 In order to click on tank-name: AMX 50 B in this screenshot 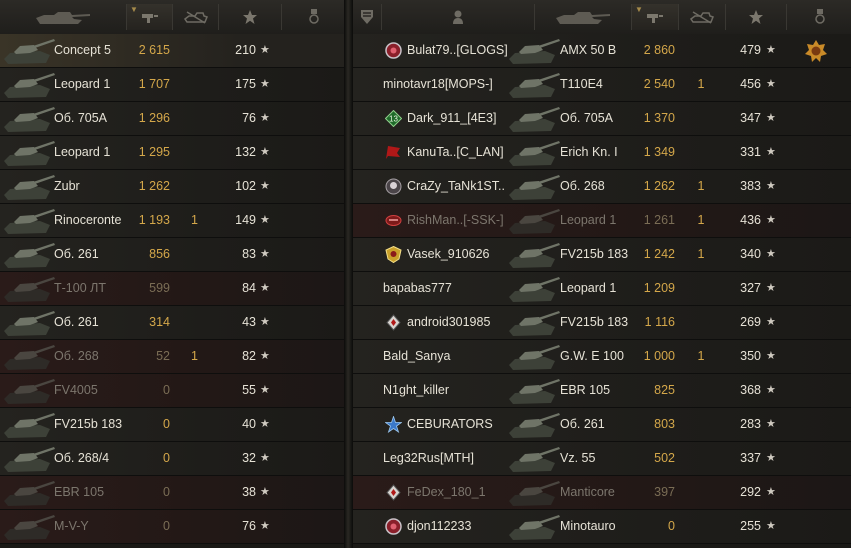, I will do `click(588, 50)`.